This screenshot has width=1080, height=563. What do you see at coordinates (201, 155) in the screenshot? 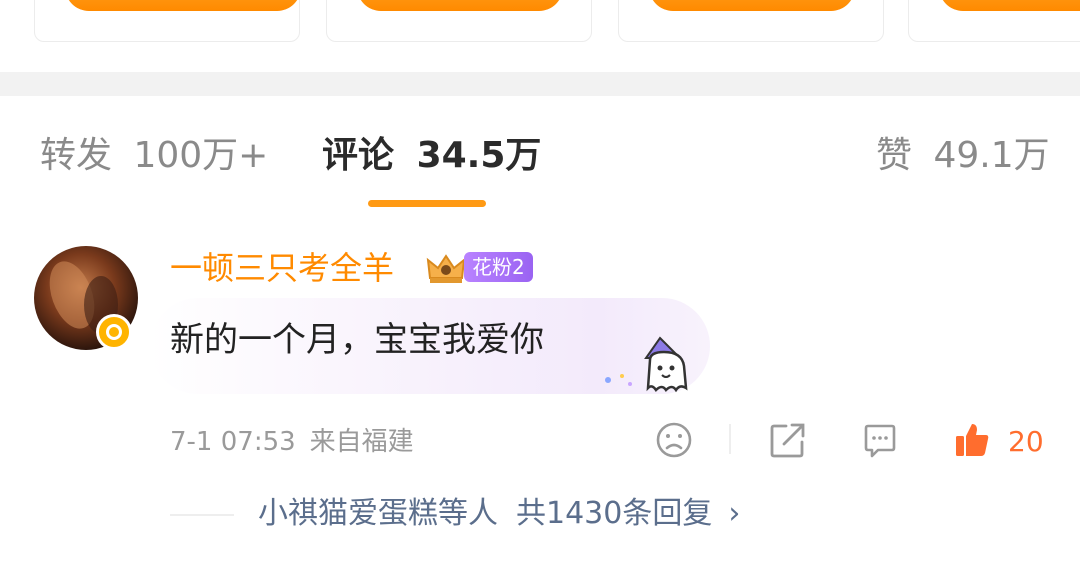
I see `tab-repost-count: 100万+` at bounding box center [201, 155].